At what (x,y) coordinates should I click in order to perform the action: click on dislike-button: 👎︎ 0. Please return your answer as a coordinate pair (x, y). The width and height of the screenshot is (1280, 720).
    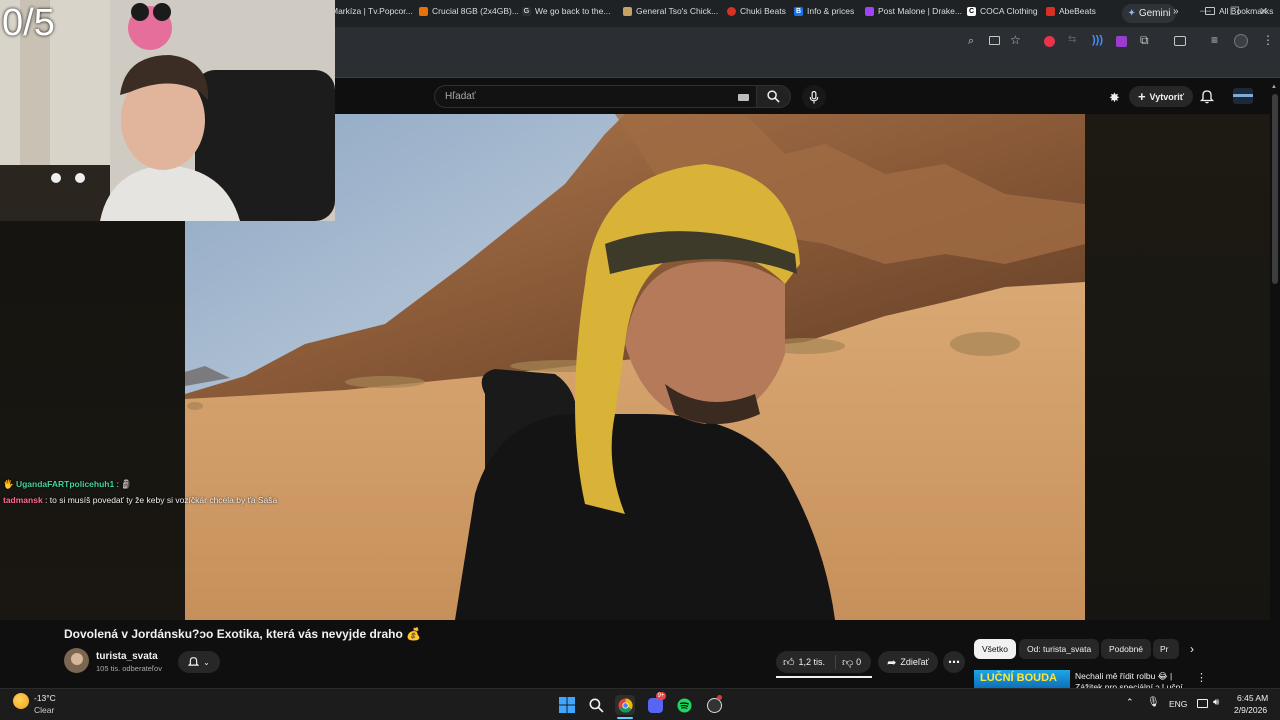
    Looking at the image, I should click on (848, 662).